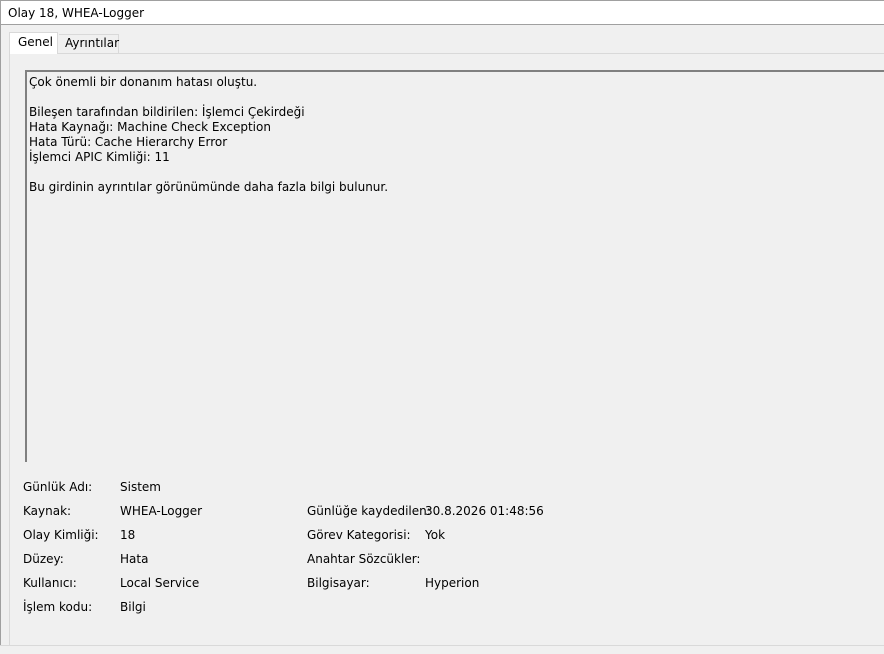 Image resolution: width=884 pixels, height=654 pixels. Describe the element at coordinates (484, 511) in the screenshot. I see `logged-value: 30.8.2026 01:48:56` at that location.